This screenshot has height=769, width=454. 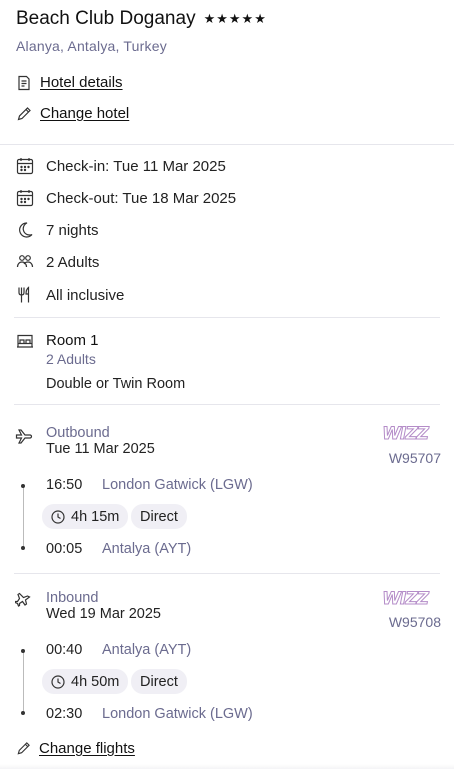 What do you see at coordinates (177, 714) in the screenshot?
I see `inbound-arrive-place: London Gatwick (LGW)` at bounding box center [177, 714].